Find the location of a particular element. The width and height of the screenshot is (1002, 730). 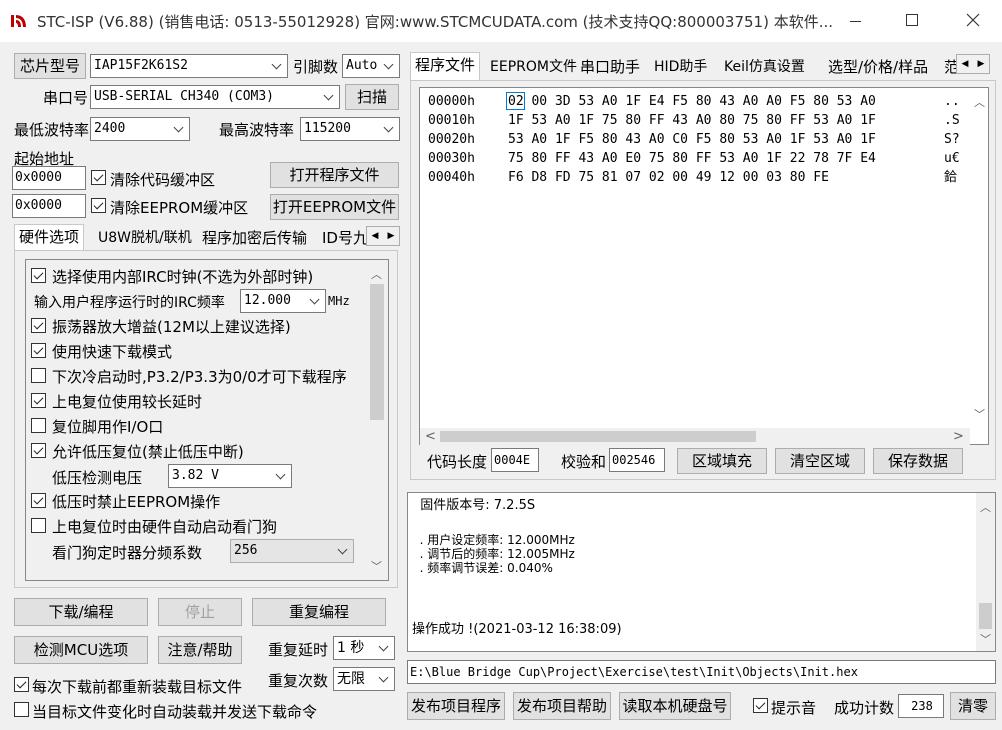

chip-model-button: 芯片型号 is located at coordinates (50, 66).